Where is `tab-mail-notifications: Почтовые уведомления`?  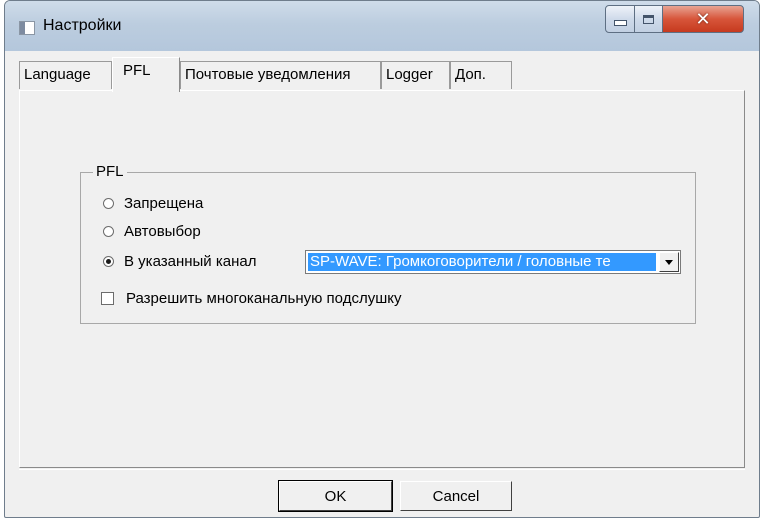
tab-mail-notifications: Почтовые уведомления is located at coordinates (280, 75).